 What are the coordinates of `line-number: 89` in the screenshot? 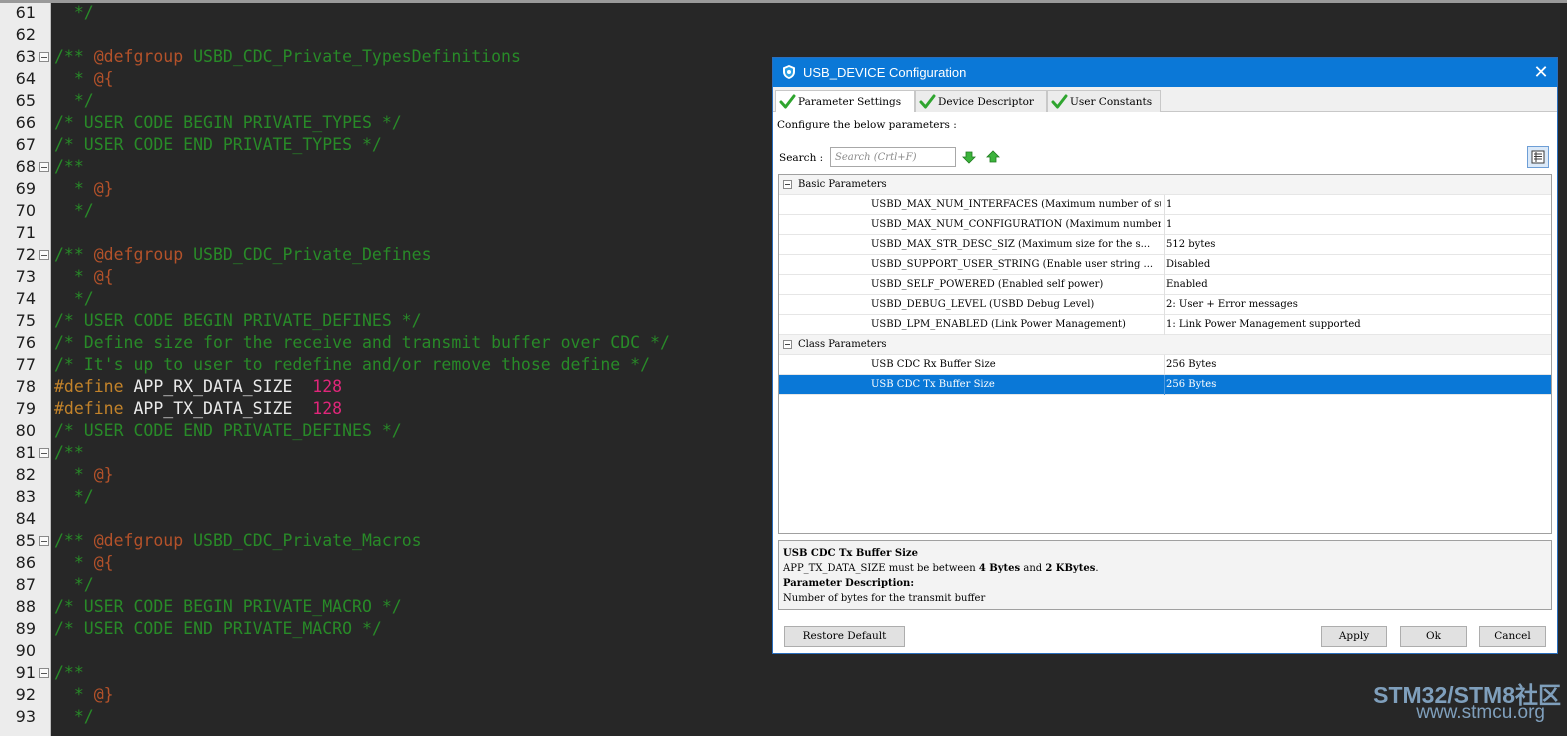 It's located at (25, 628).